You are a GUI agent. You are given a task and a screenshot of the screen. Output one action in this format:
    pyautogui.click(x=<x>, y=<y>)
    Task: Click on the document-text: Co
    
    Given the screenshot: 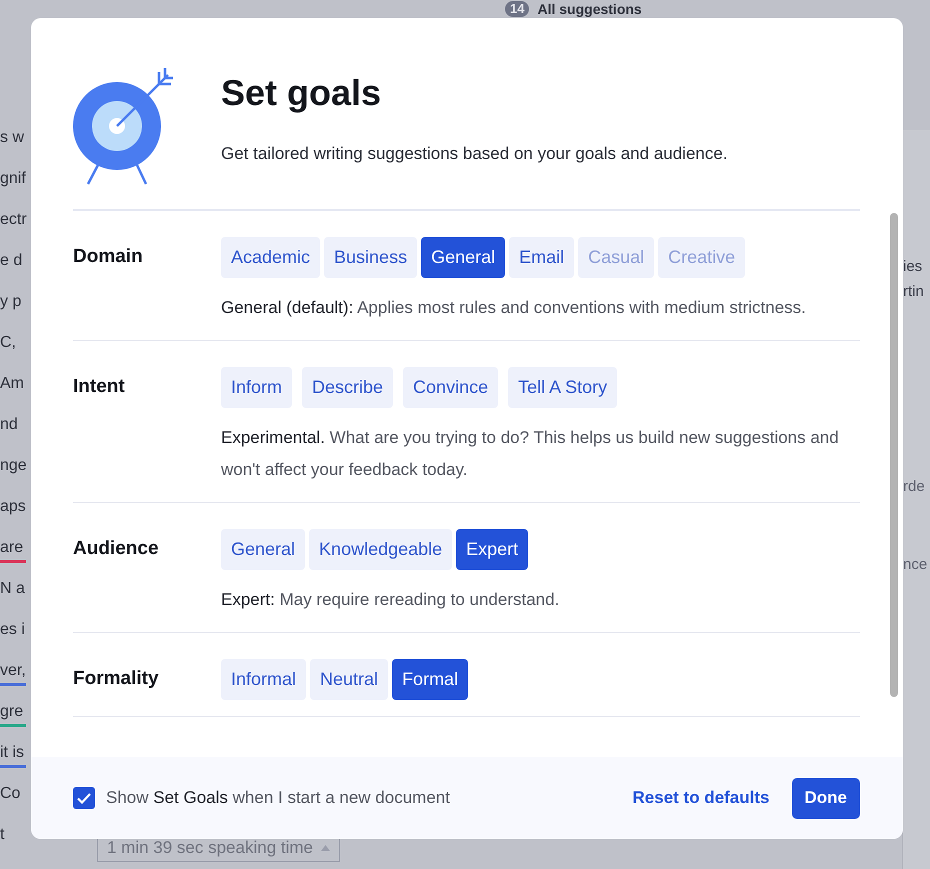 What is the action you would take?
    pyautogui.click(x=10, y=794)
    